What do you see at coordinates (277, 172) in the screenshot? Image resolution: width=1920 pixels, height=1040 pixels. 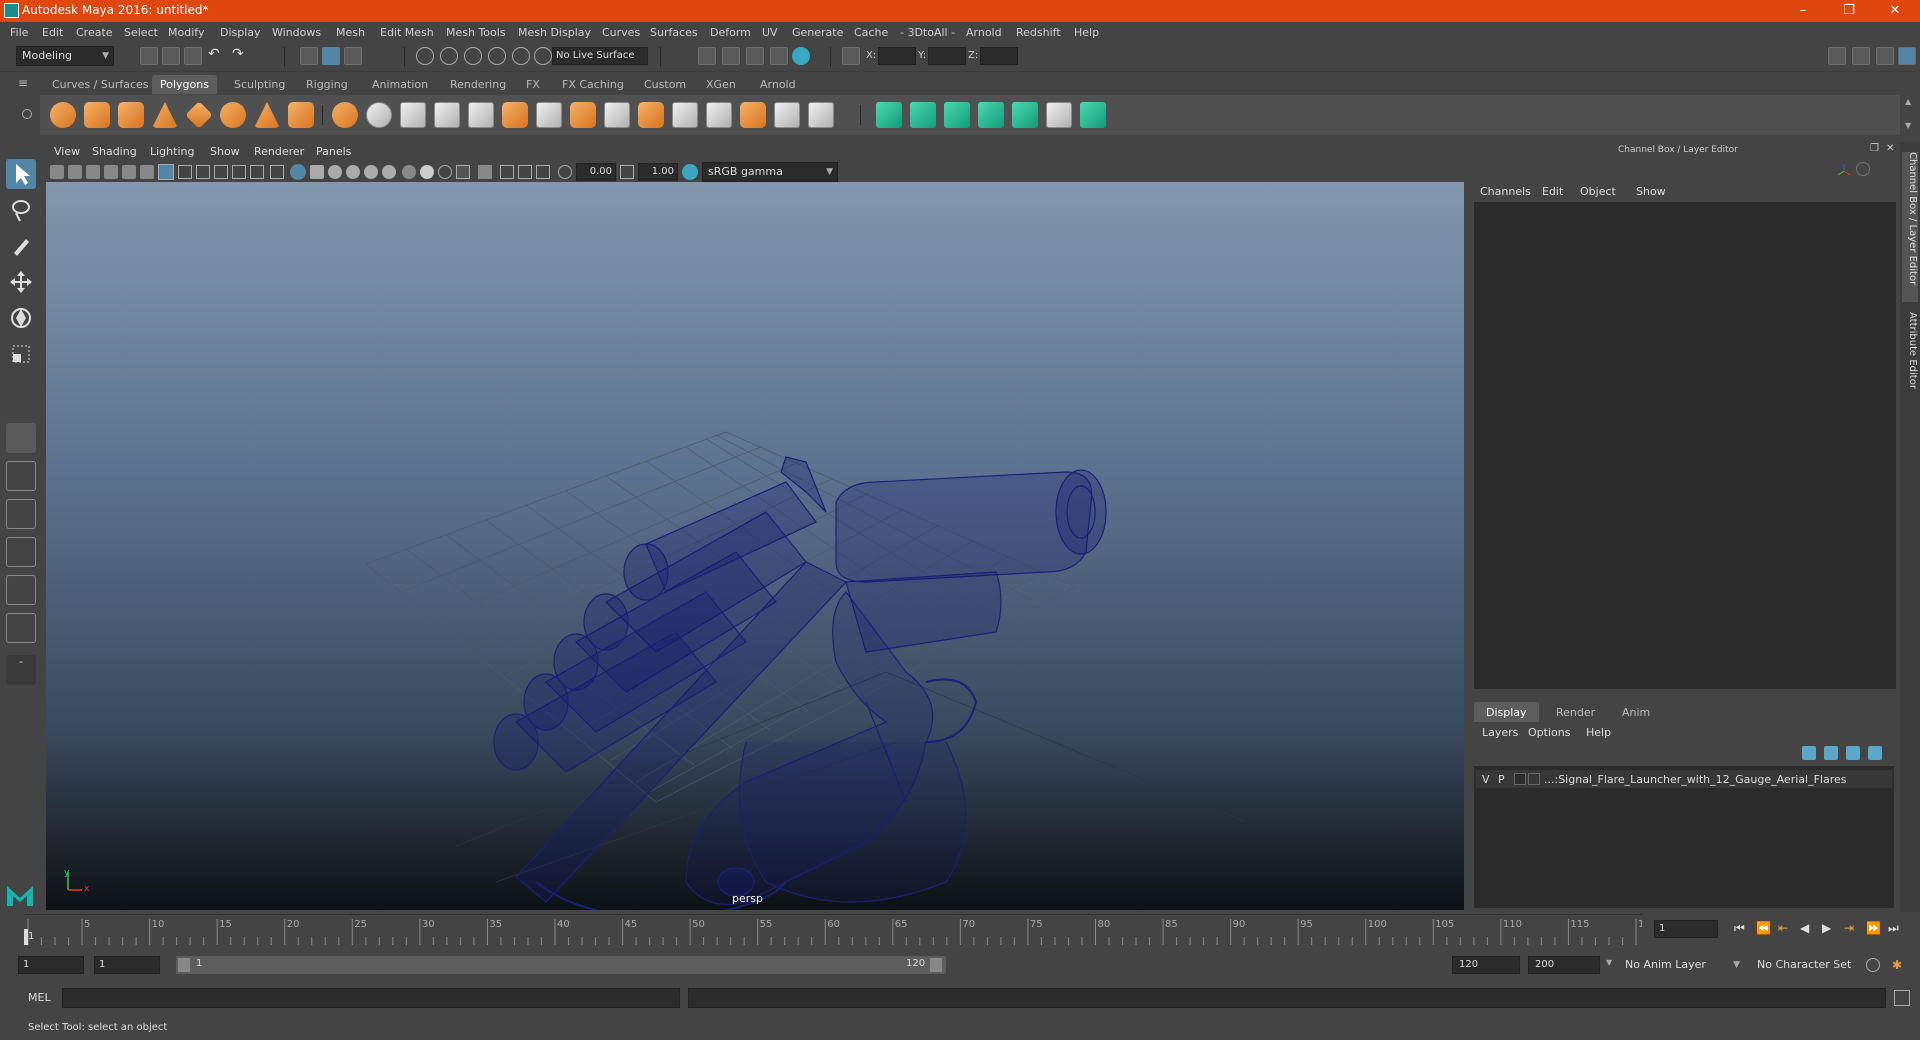 I see `safe-title-icon` at bounding box center [277, 172].